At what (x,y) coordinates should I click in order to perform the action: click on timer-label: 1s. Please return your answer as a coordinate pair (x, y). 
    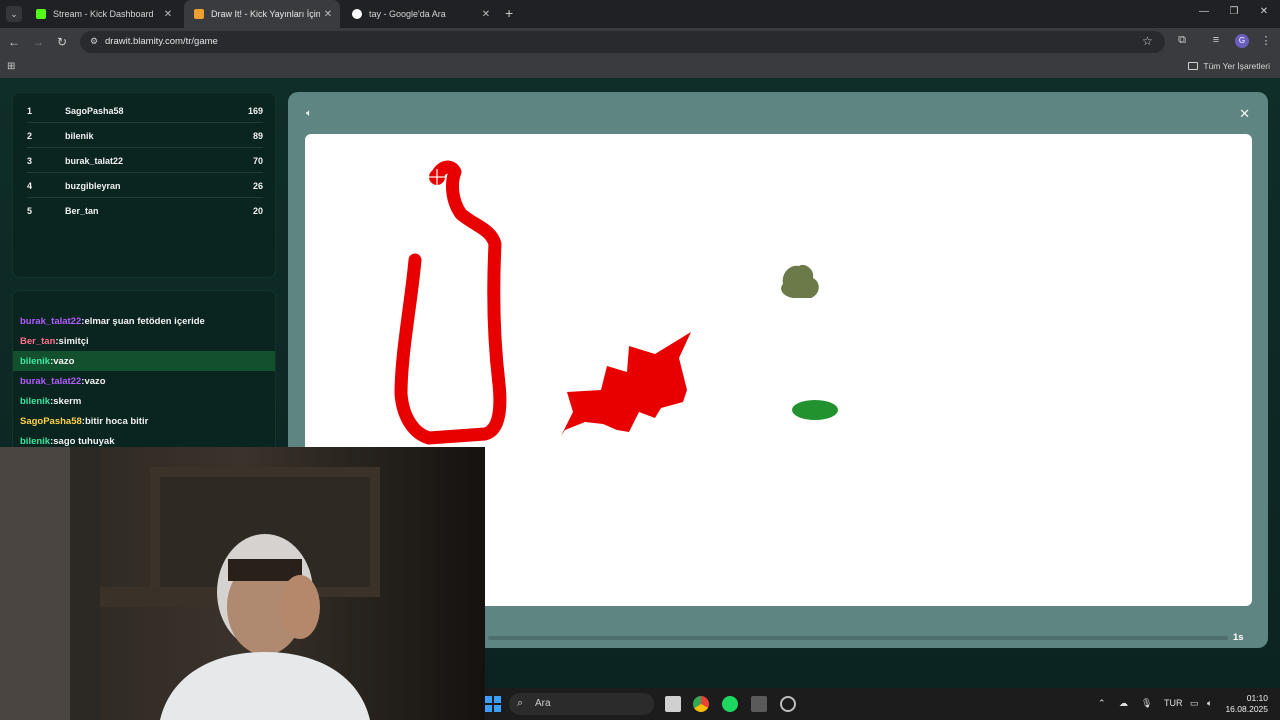
    Looking at the image, I should click on (1238, 637).